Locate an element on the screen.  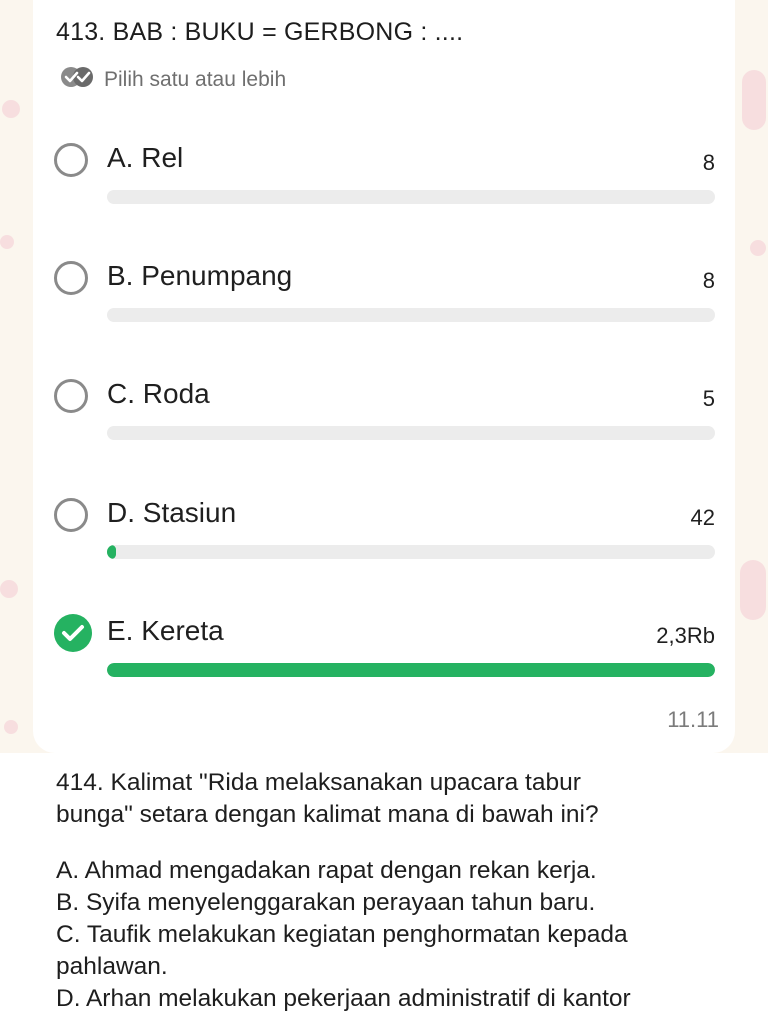
option-label: D. Stasiun is located at coordinates (172, 512).